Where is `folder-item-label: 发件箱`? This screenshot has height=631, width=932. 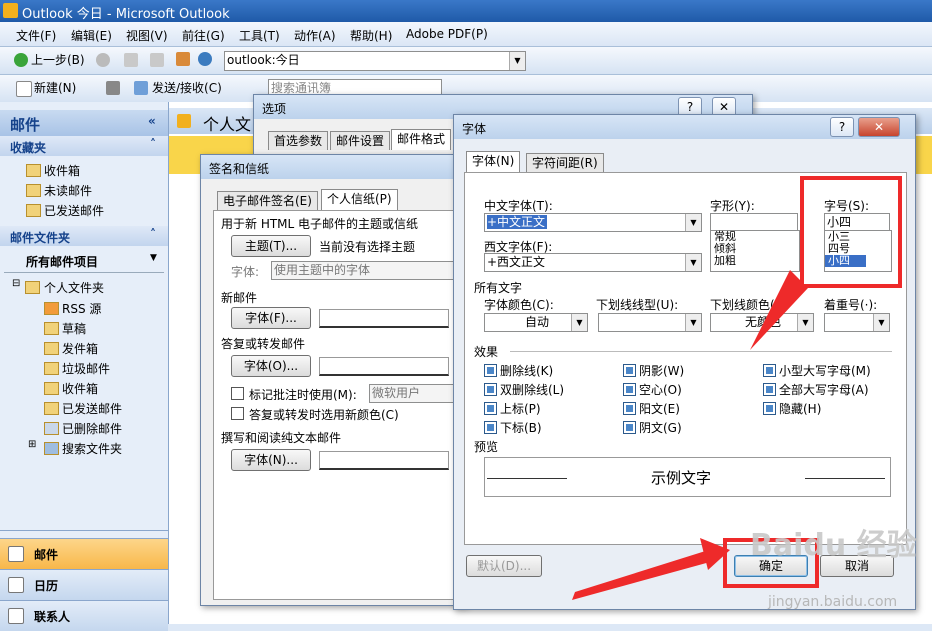
folder-item-label: 发件箱 is located at coordinates (80, 349).